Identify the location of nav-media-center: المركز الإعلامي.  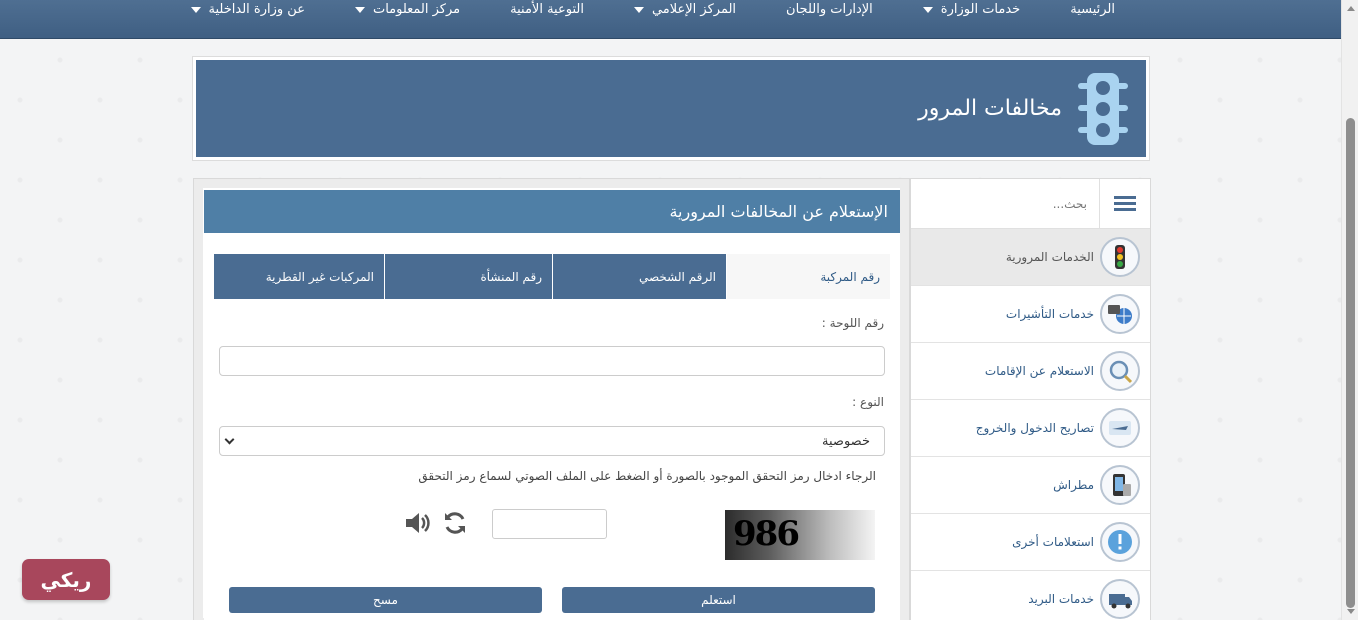
(685, 9).